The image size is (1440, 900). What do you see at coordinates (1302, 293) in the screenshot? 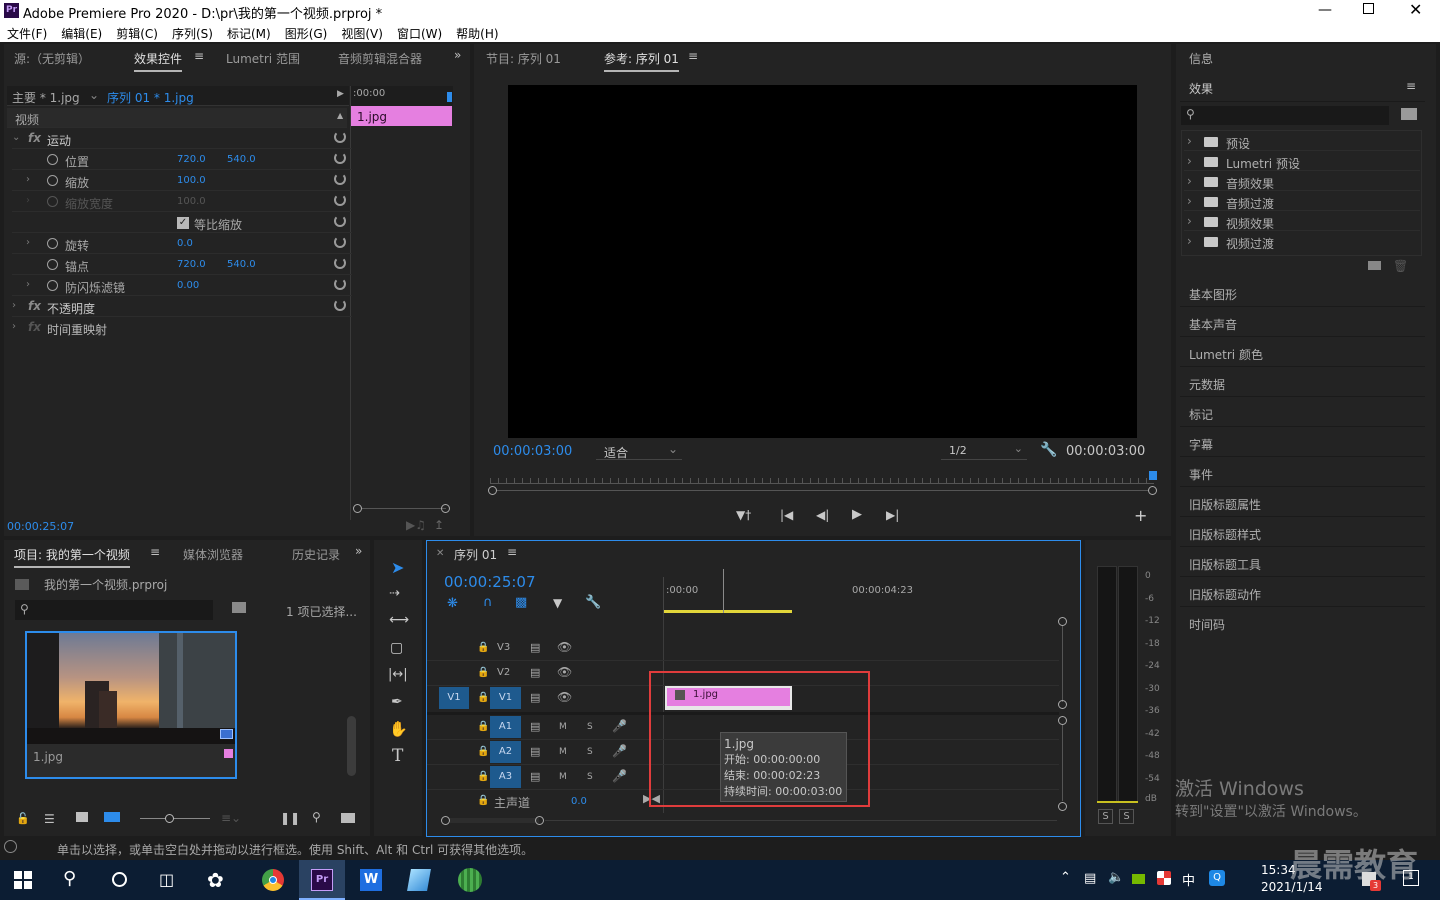
I see `panel-essential-graphics: 基本图形` at bounding box center [1302, 293].